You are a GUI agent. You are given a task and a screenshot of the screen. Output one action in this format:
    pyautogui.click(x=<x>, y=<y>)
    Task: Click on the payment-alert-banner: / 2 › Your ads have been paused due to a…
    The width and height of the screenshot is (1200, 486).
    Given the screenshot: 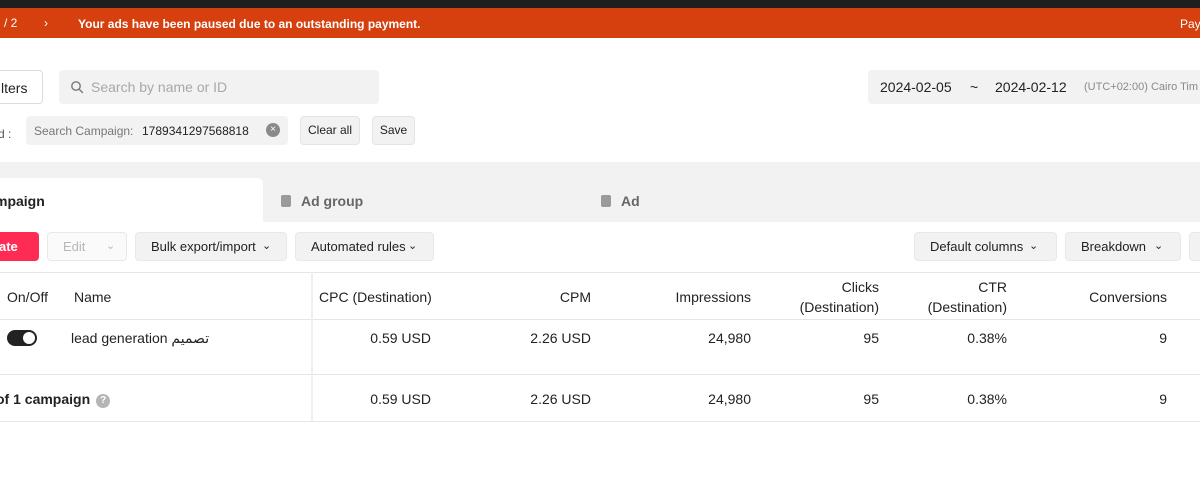 What is the action you would take?
    pyautogui.click(x=600, y=23)
    